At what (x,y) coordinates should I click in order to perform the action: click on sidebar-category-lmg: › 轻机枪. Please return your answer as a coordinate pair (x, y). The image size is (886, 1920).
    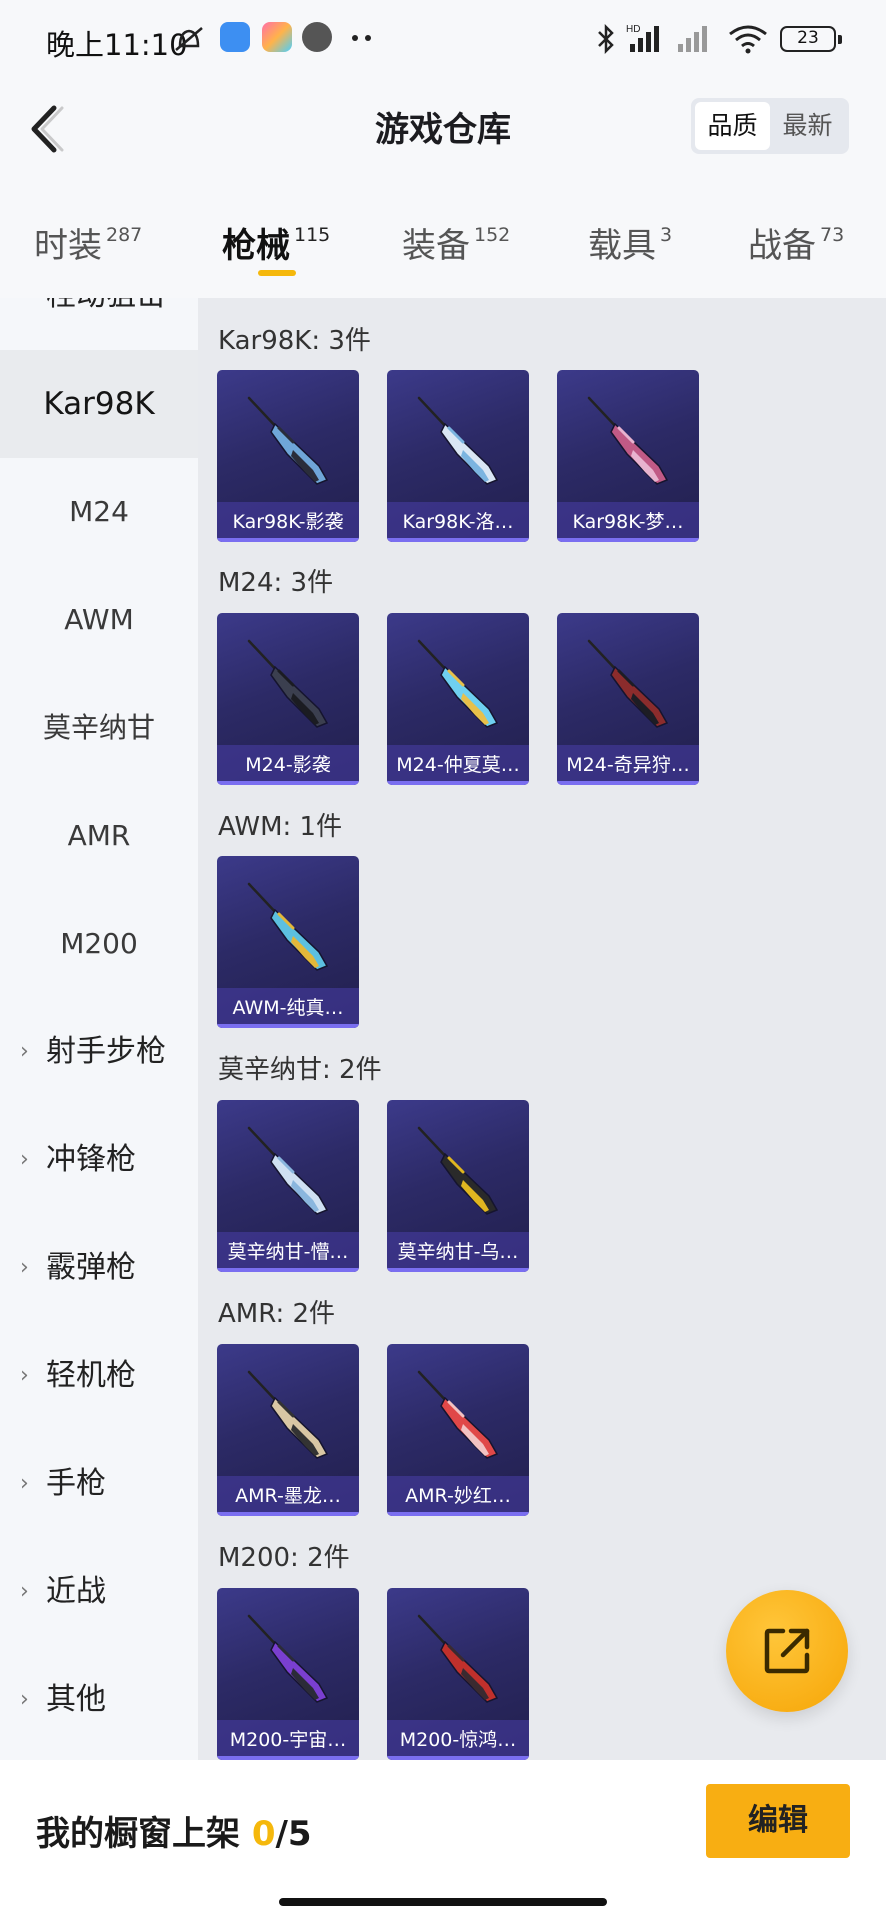
    Looking at the image, I should click on (99, 1376).